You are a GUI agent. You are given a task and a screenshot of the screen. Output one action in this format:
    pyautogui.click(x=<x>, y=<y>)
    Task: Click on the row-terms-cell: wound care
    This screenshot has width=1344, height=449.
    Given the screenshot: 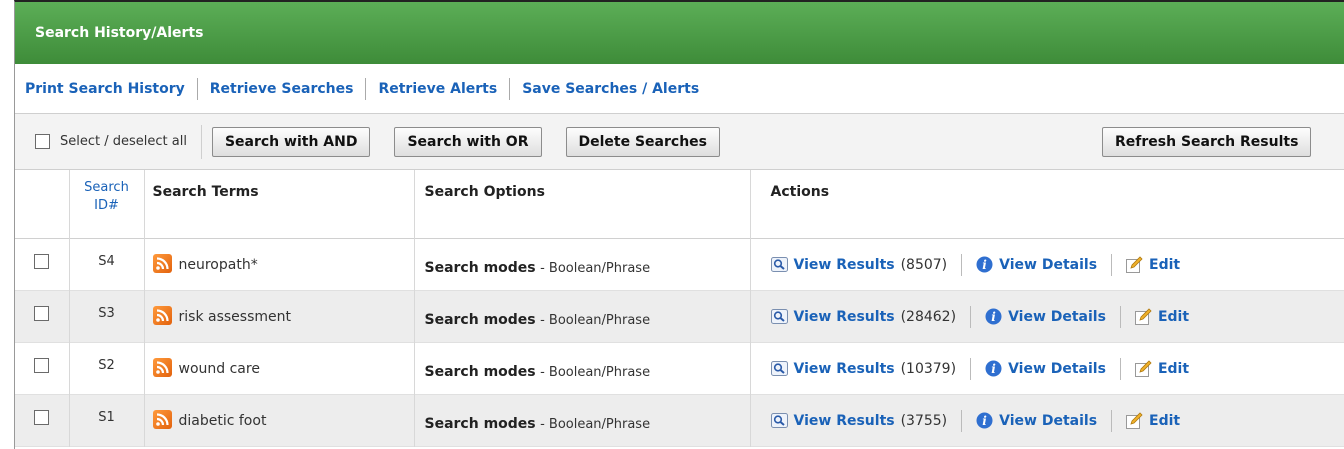 What is the action you would take?
    pyautogui.click(x=279, y=368)
    